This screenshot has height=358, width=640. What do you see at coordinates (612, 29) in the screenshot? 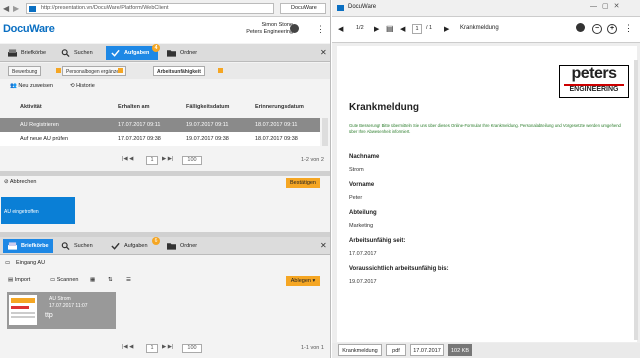
I see `zoom-in-icon: +` at bounding box center [612, 29].